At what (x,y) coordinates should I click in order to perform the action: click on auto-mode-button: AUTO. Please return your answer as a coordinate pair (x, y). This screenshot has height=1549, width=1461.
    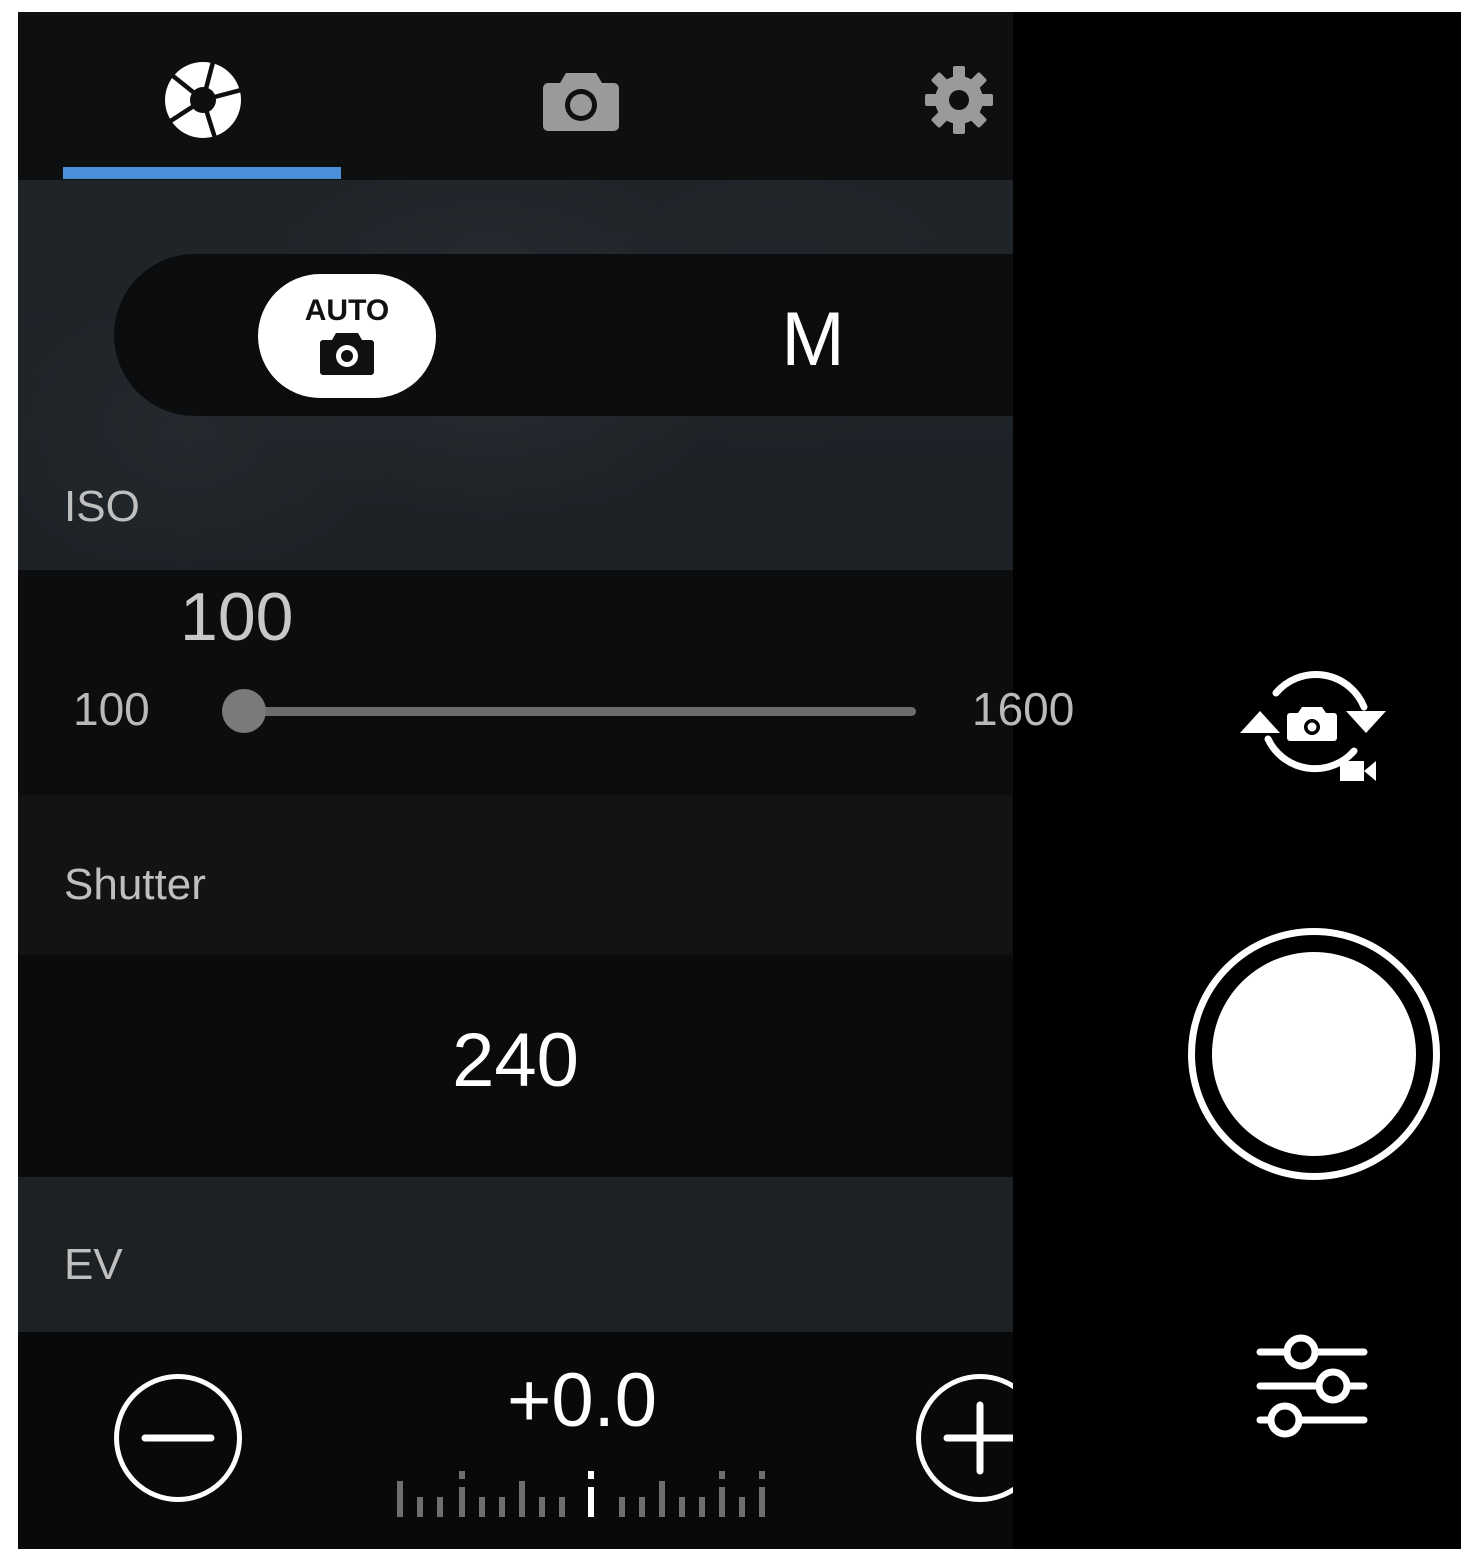
    Looking at the image, I should click on (347, 336).